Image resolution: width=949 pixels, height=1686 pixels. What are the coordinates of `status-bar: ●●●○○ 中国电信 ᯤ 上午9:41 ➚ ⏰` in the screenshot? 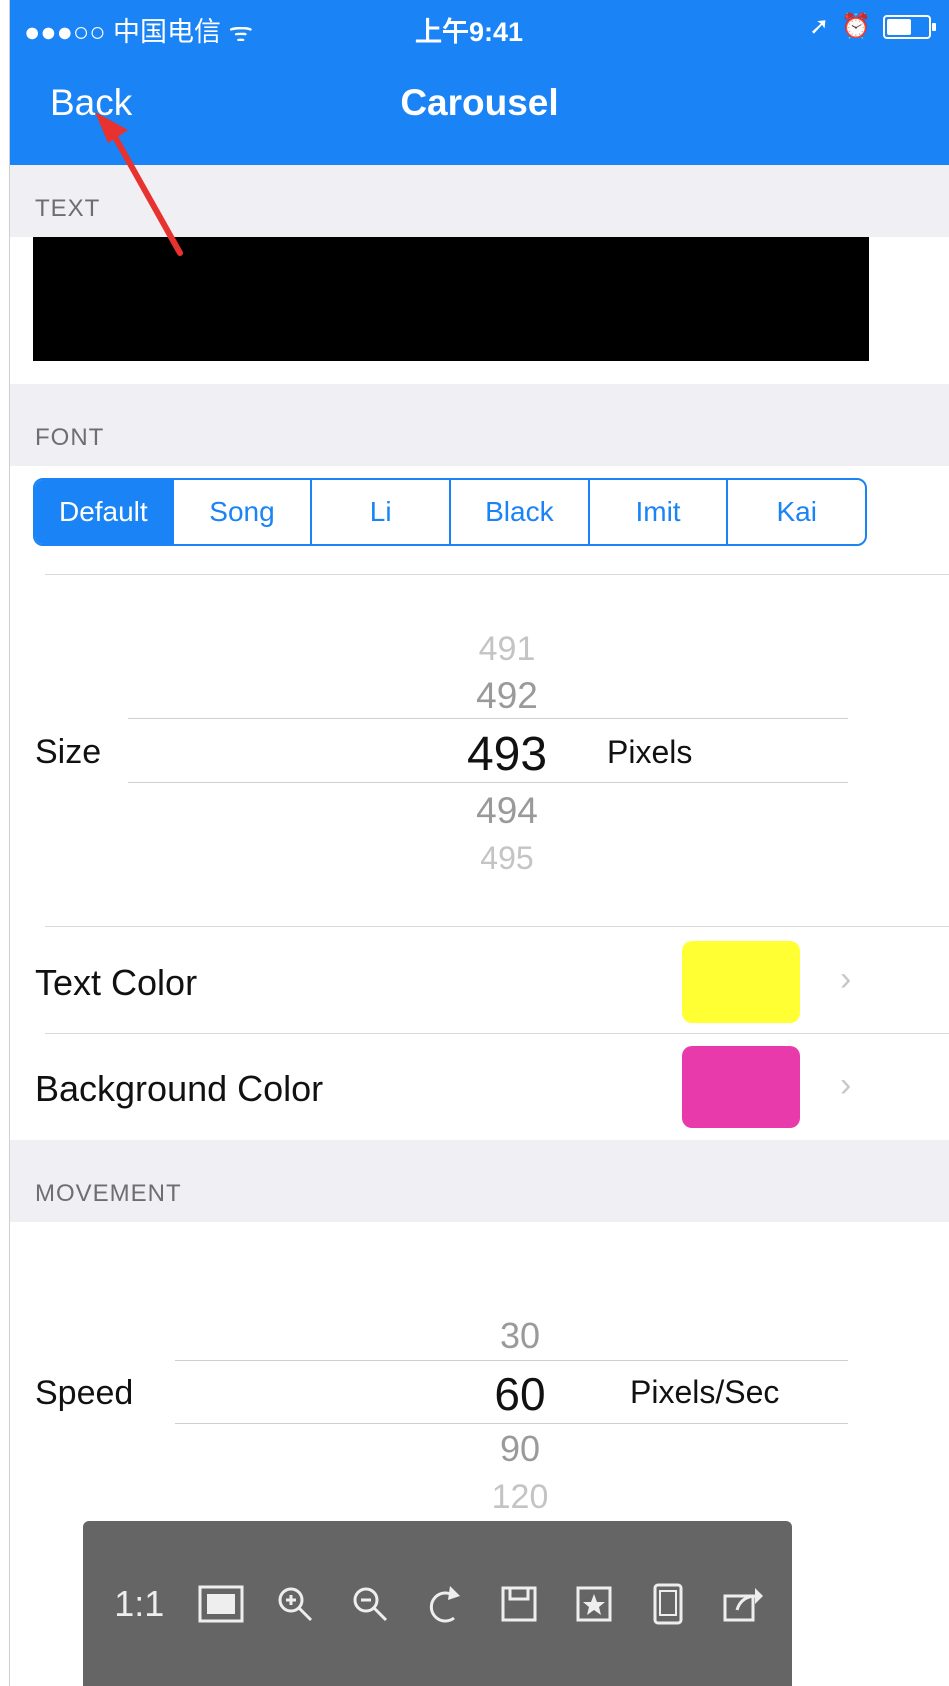 It's located at (479, 31).